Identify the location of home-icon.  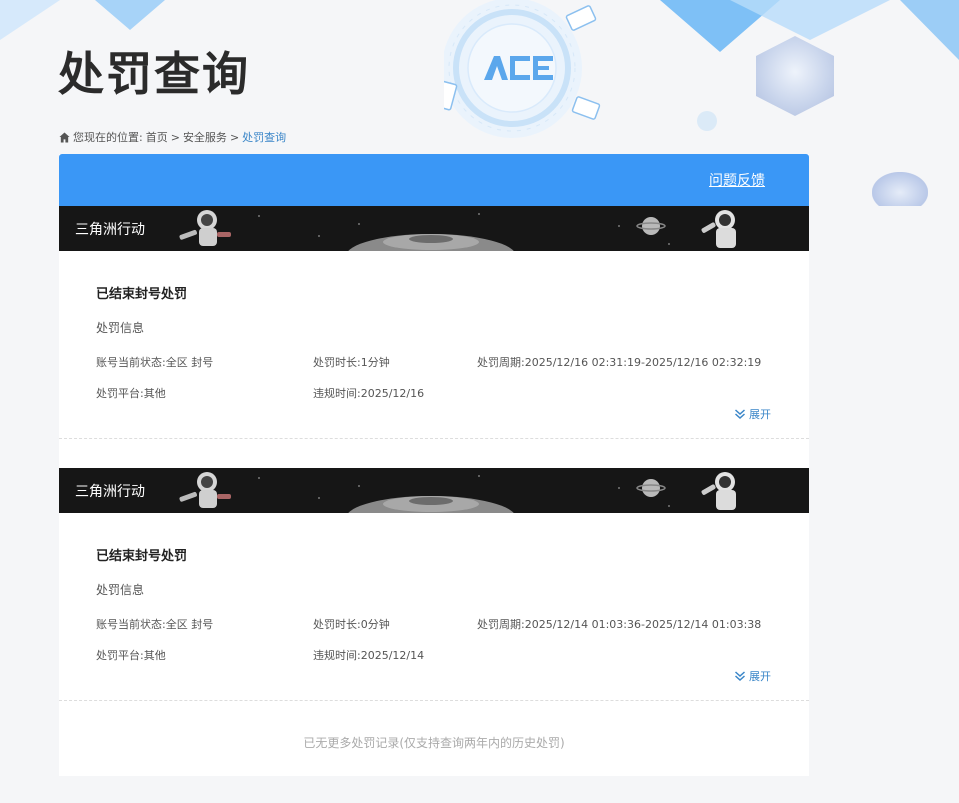
(64, 137).